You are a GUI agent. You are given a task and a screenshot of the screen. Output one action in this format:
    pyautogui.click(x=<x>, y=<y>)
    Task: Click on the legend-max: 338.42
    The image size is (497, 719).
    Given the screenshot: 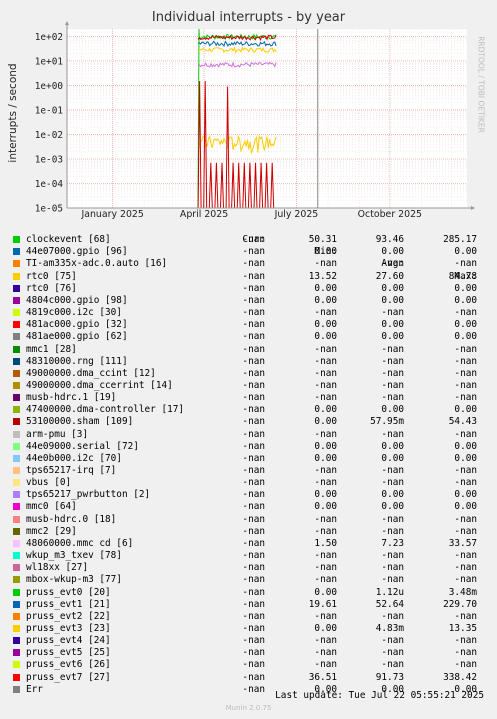 What is the action you would take?
    pyautogui.click(x=460, y=677)
    